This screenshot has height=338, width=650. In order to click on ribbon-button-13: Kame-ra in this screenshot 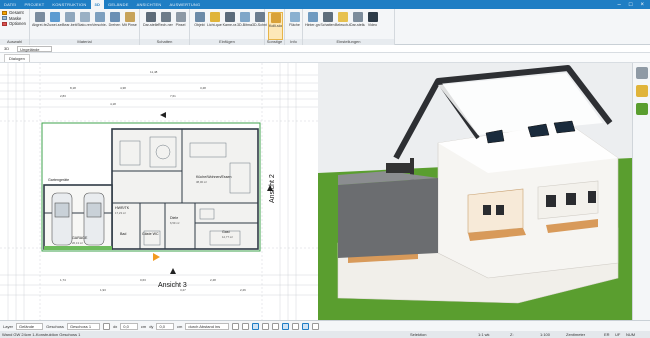, I will do `click(229, 19)`.